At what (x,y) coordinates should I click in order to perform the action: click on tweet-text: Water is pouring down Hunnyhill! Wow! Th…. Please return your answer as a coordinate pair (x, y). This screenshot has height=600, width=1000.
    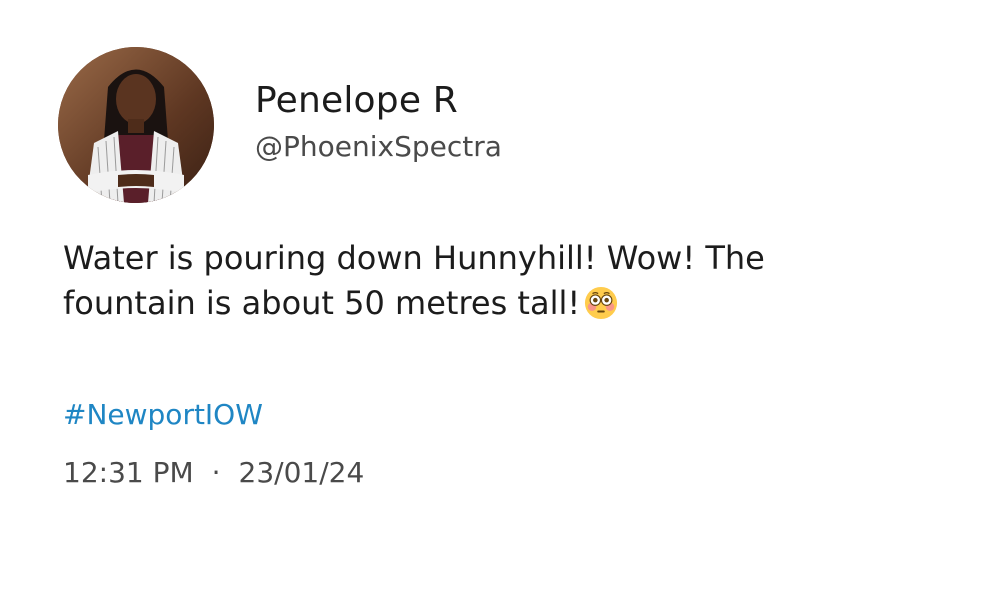
    Looking at the image, I should click on (493, 281).